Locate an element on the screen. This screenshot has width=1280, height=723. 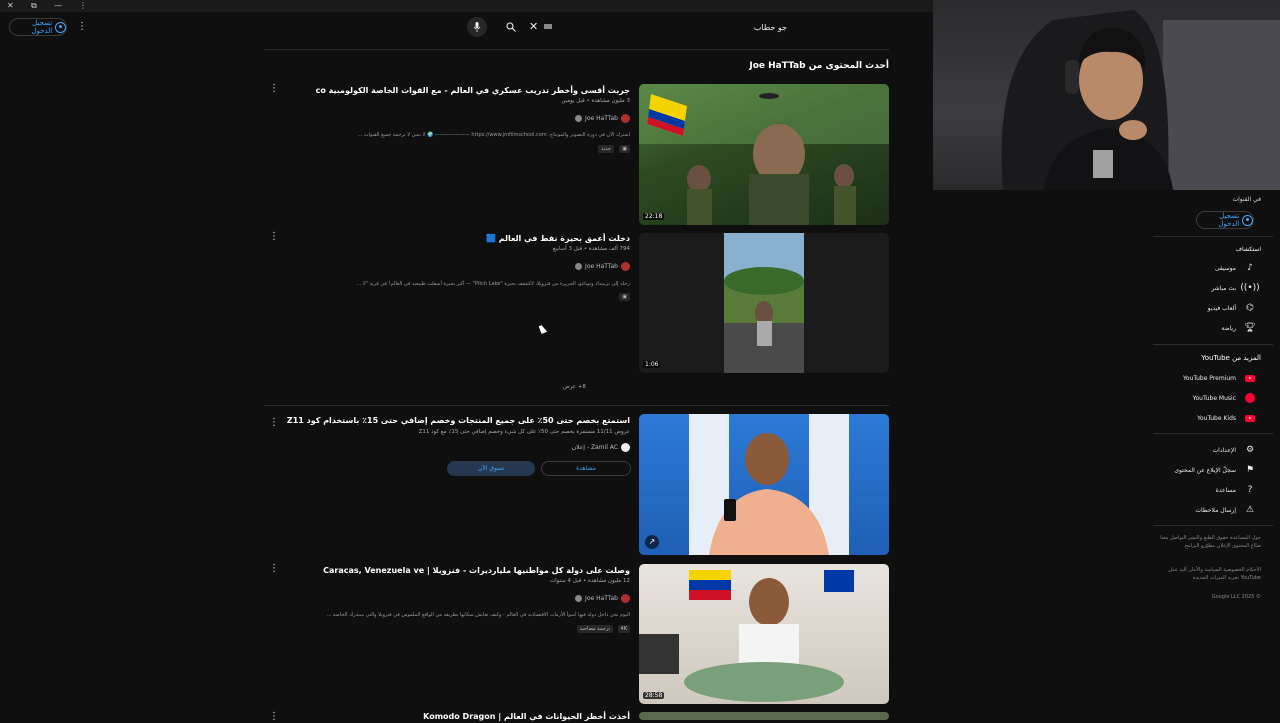
sidebar-item-label: رياضة is located at coordinates (1228, 328).